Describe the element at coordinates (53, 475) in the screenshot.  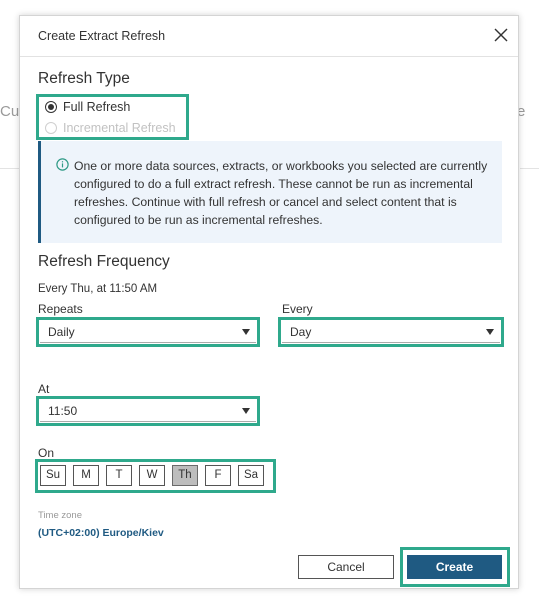
I see `day-button-sunday: Su` at that location.